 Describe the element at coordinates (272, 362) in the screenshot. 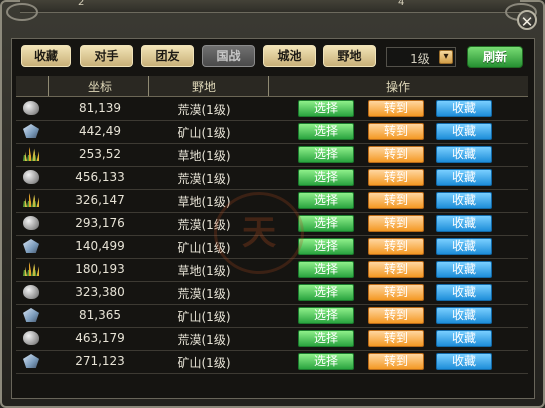

I see `table-row: 271,123 矿山(1级) 选择 转到 收藏` at that location.